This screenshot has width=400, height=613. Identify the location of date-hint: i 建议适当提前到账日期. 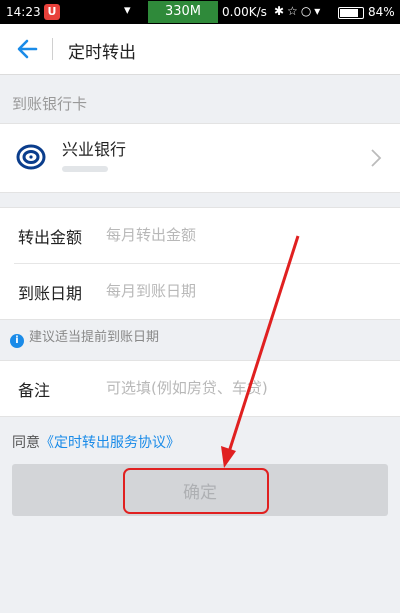
(84, 337).